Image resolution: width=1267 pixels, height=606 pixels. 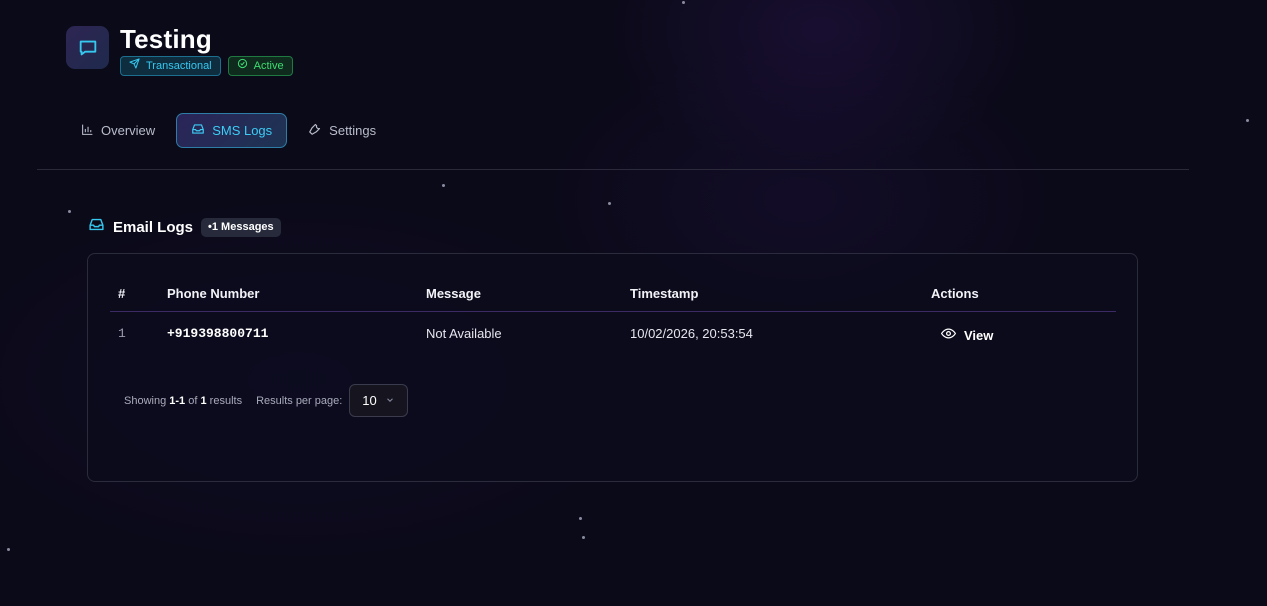 What do you see at coordinates (226, 400) in the screenshot?
I see `showing-suffix: results` at bounding box center [226, 400].